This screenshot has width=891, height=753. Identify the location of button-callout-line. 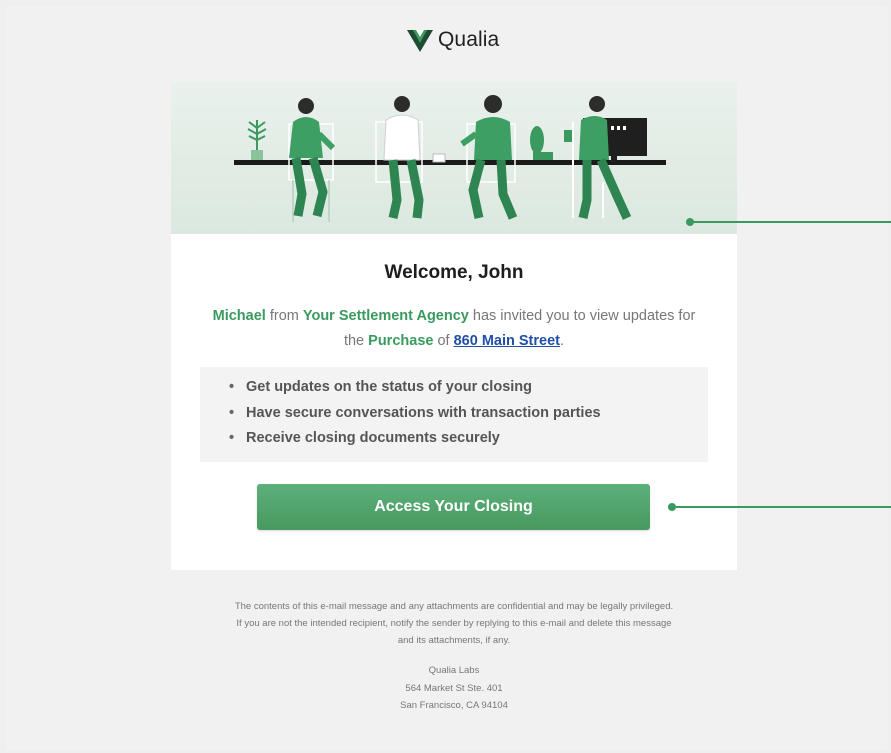
(782, 507).